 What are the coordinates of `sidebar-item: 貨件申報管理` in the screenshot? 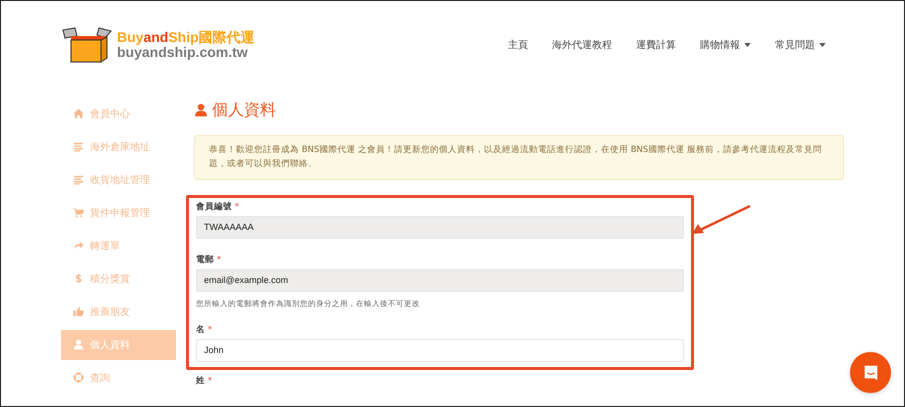 It's located at (118, 212).